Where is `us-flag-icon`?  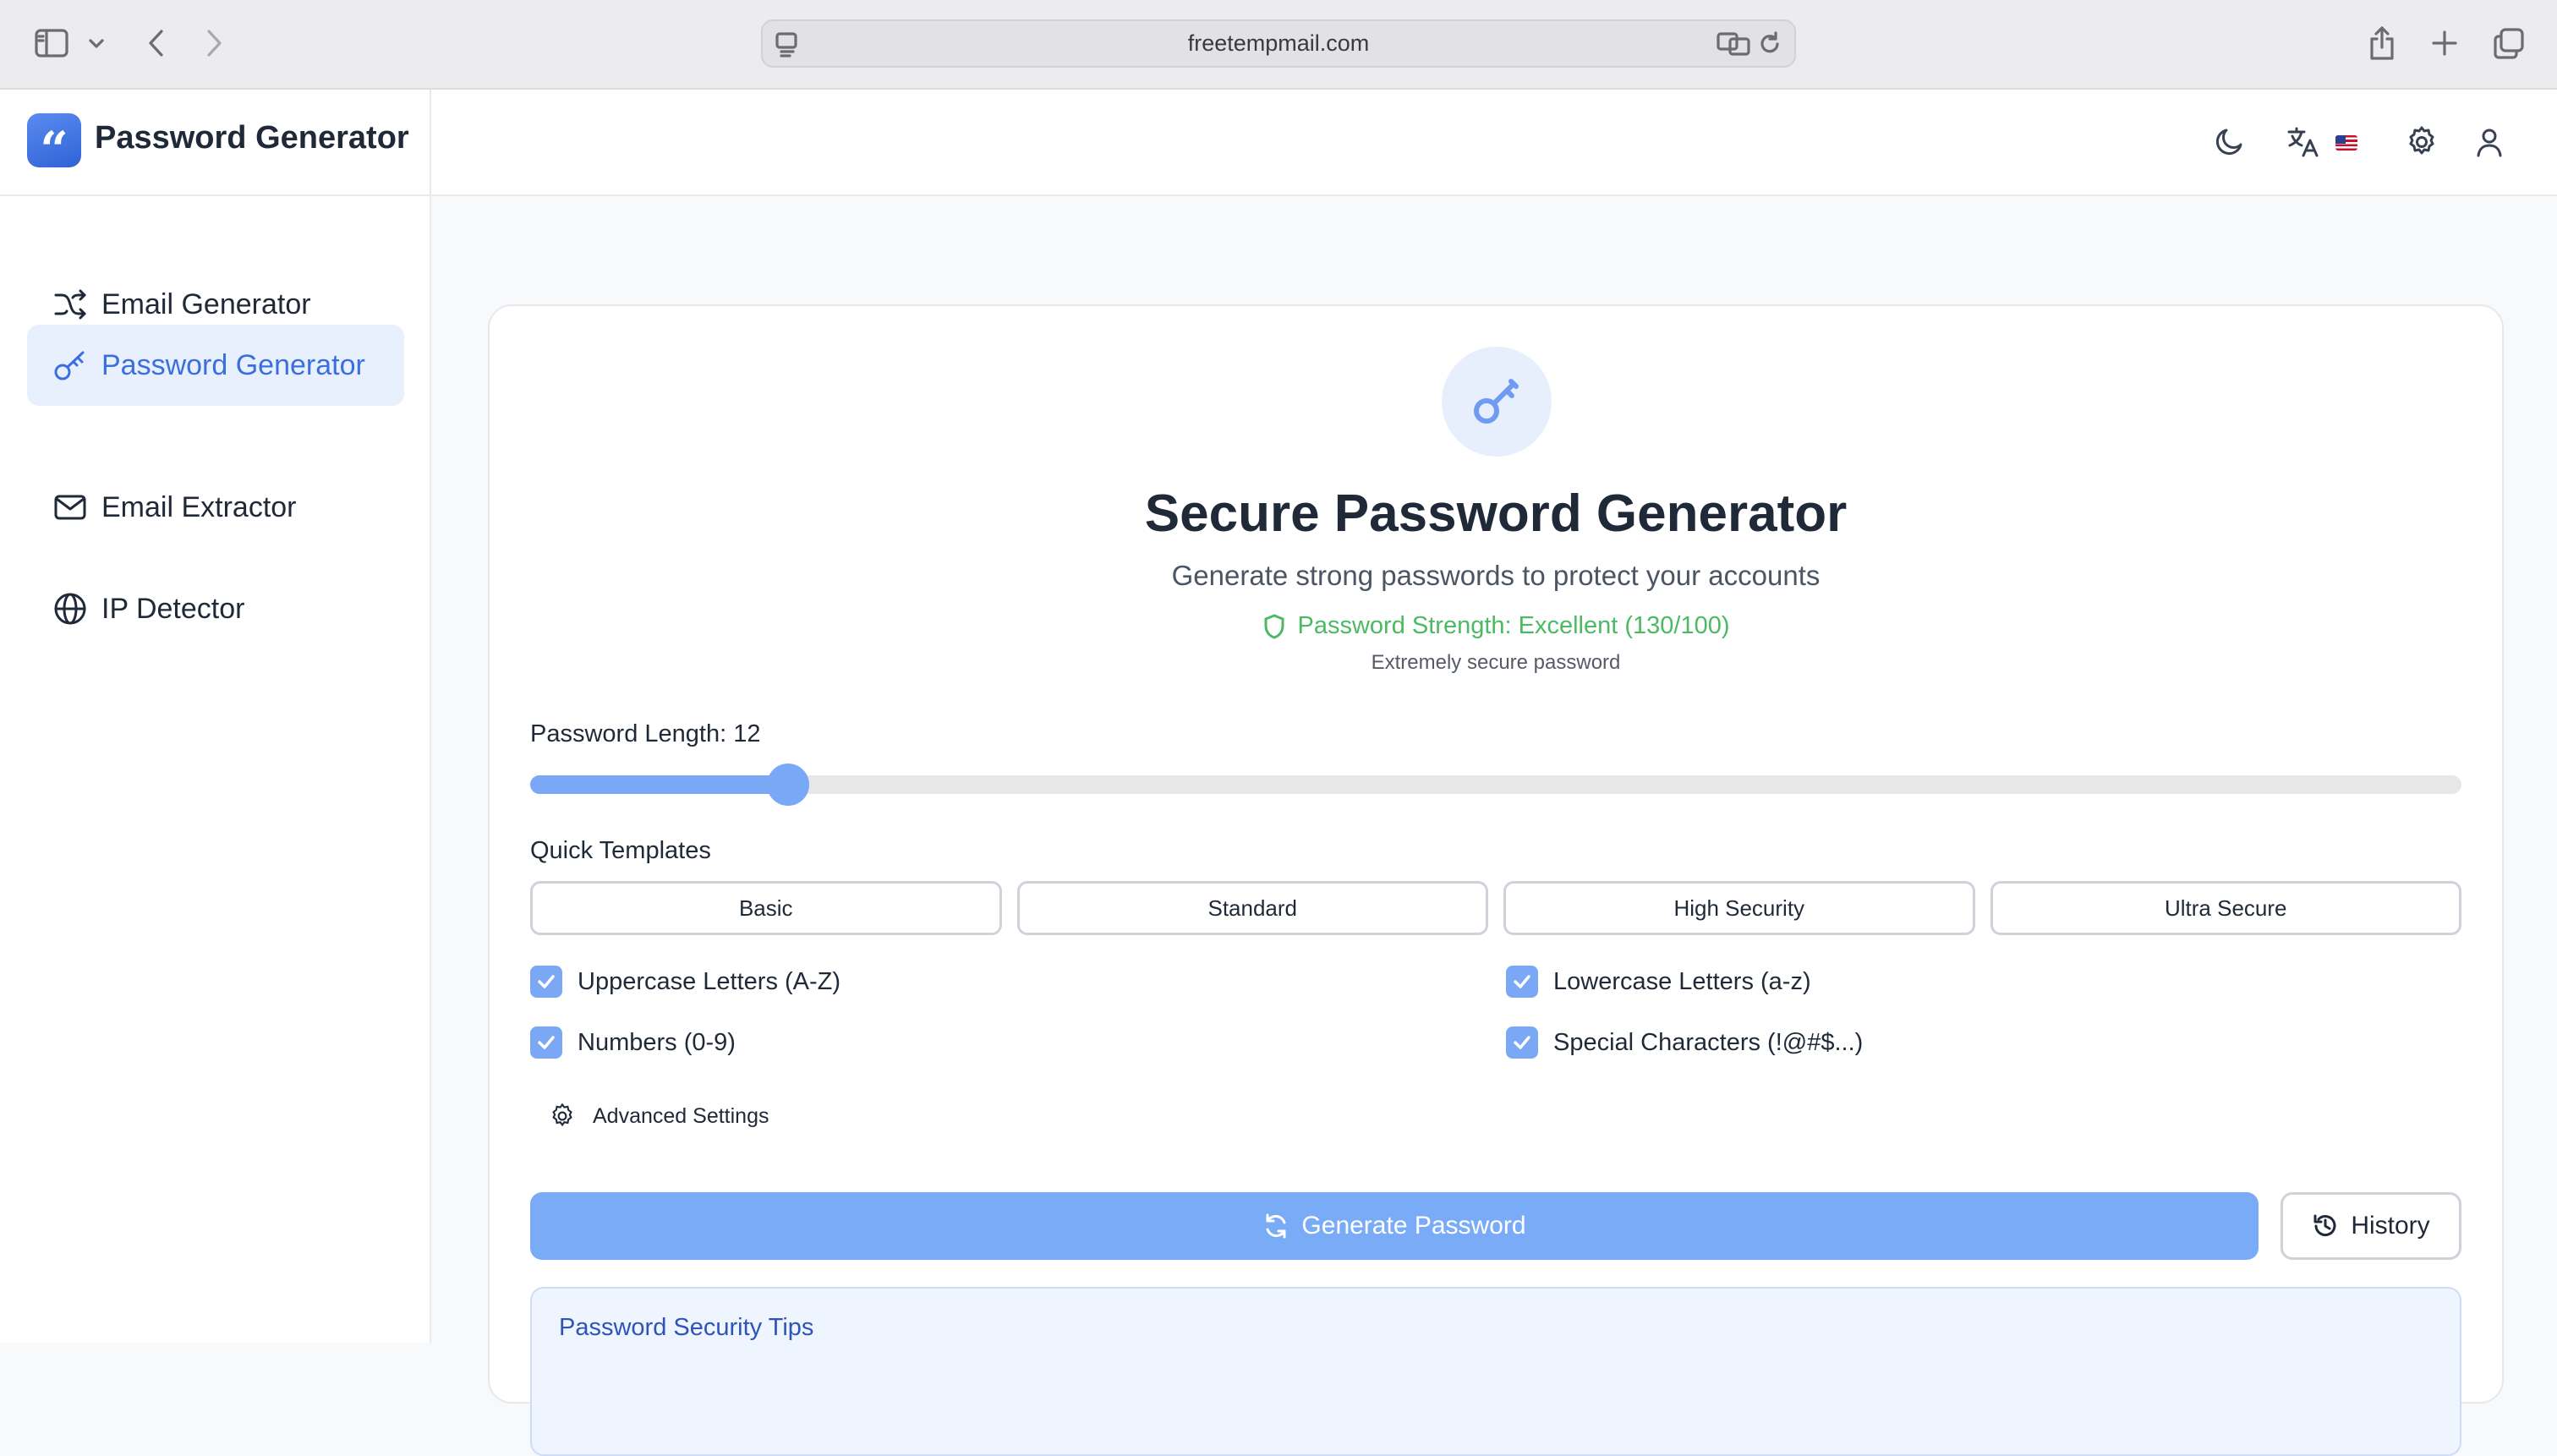
us-flag-icon is located at coordinates (2346, 143).